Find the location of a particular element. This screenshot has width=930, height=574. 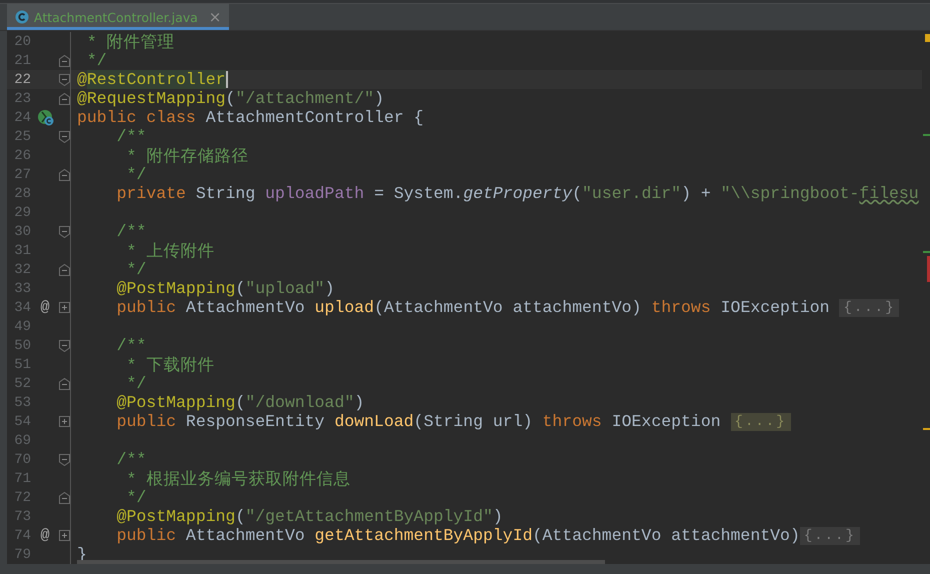

class-run-icon is located at coordinates (45, 117).